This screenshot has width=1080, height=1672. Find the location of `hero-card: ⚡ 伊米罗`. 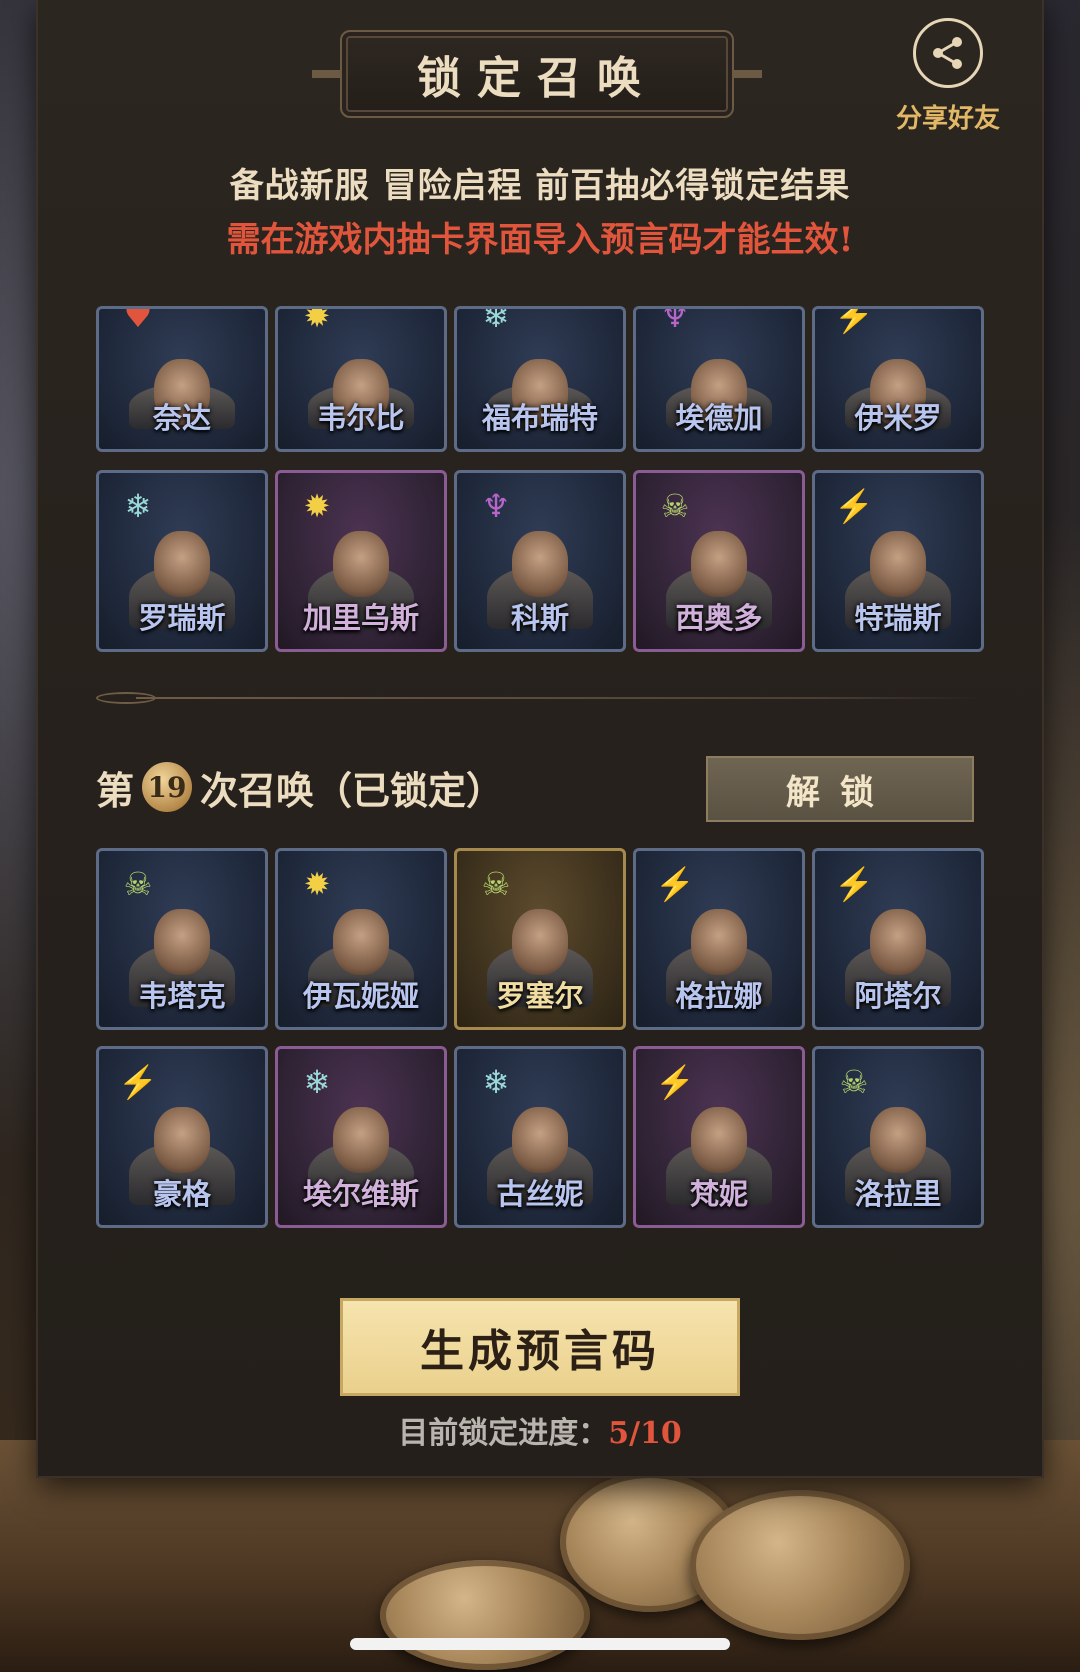

hero-card: ⚡ 伊米罗 is located at coordinates (898, 379).